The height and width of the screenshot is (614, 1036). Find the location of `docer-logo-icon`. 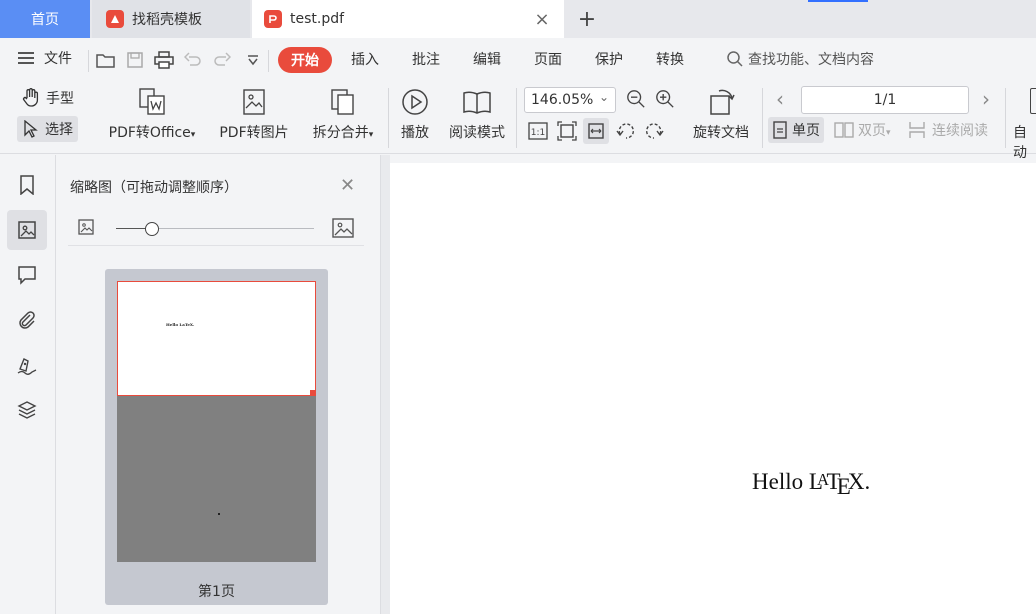

docer-logo-icon is located at coordinates (115, 19).